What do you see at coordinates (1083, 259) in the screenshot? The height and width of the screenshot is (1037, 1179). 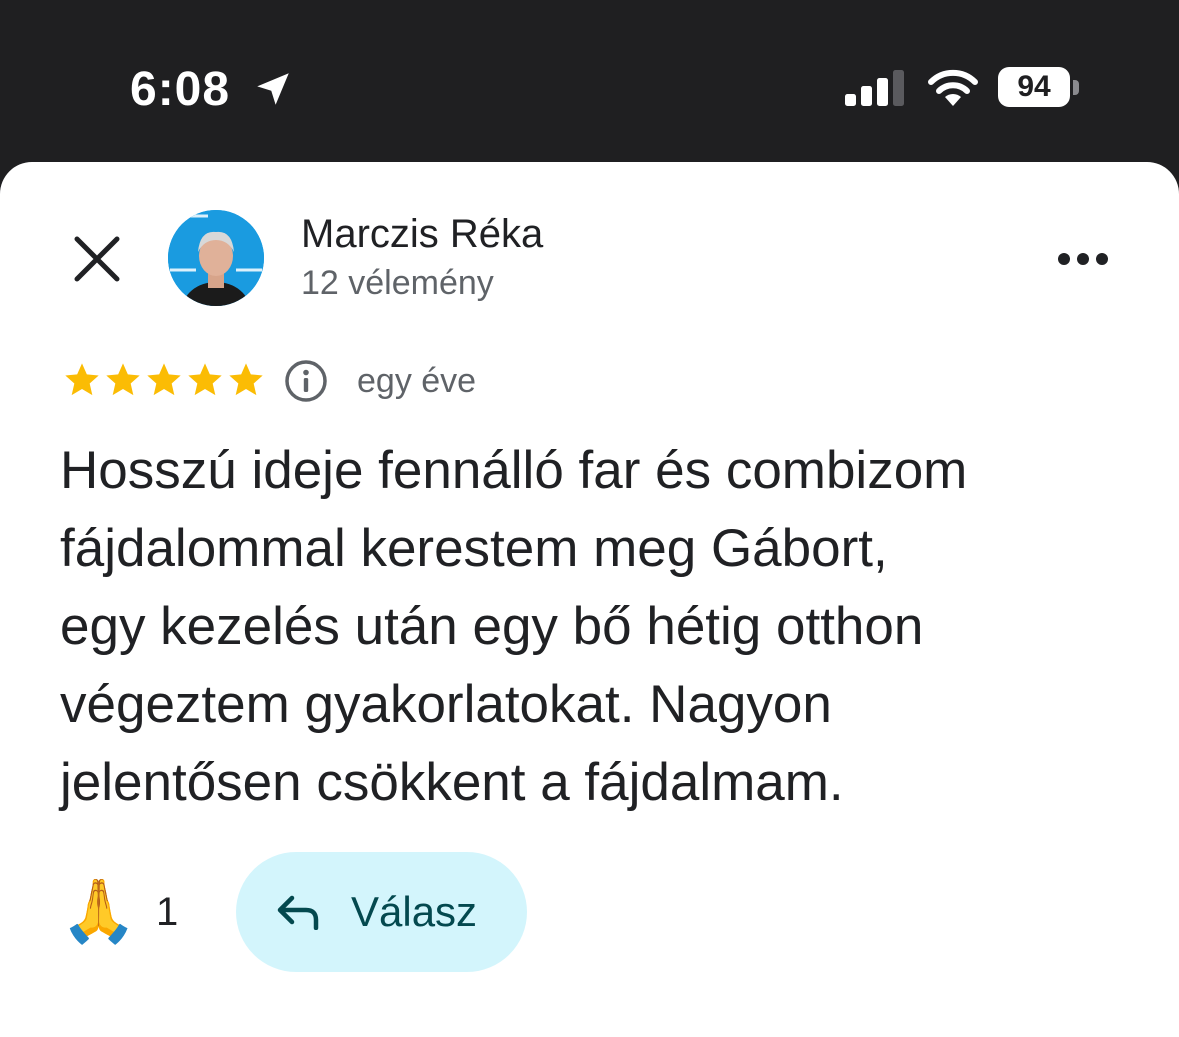 I see `more-options-icon` at bounding box center [1083, 259].